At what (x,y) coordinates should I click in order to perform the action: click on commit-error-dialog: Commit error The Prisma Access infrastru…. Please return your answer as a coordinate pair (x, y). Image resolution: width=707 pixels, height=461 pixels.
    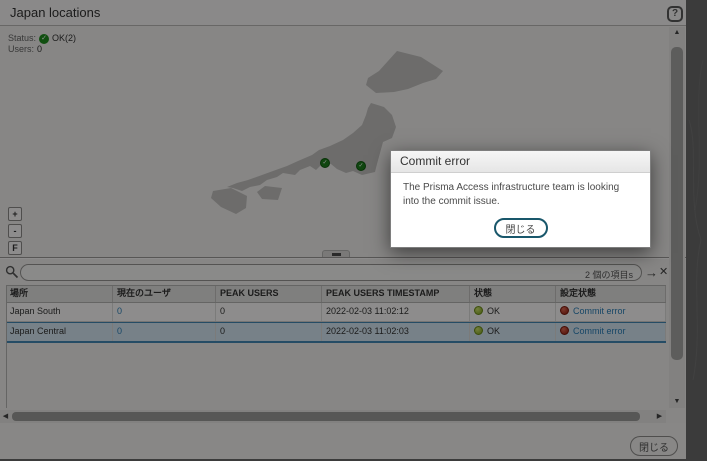
    Looking at the image, I should click on (520, 199).